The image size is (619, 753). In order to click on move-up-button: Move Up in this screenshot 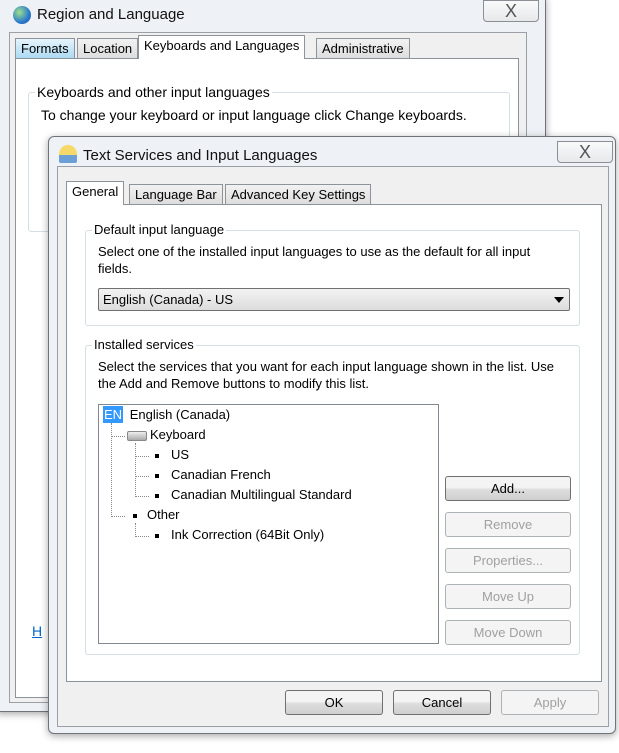, I will do `click(508, 596)`.